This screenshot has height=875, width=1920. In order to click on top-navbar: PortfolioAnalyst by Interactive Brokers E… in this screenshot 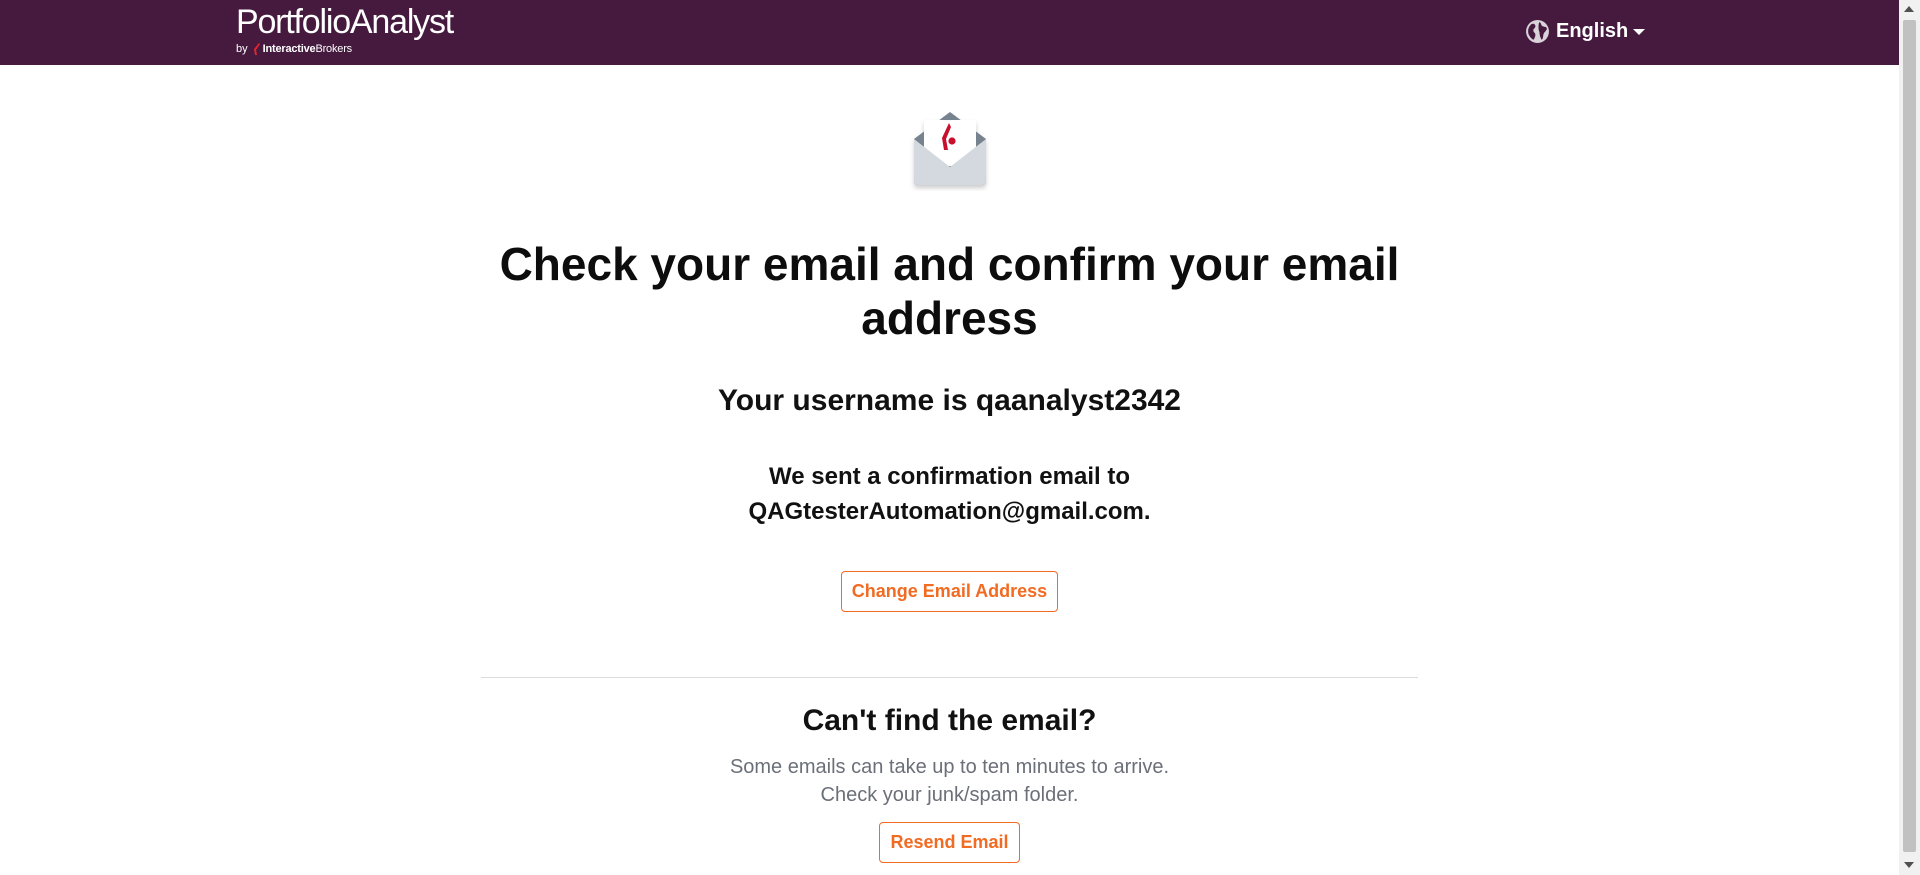, I will do `click(949, 32)`.